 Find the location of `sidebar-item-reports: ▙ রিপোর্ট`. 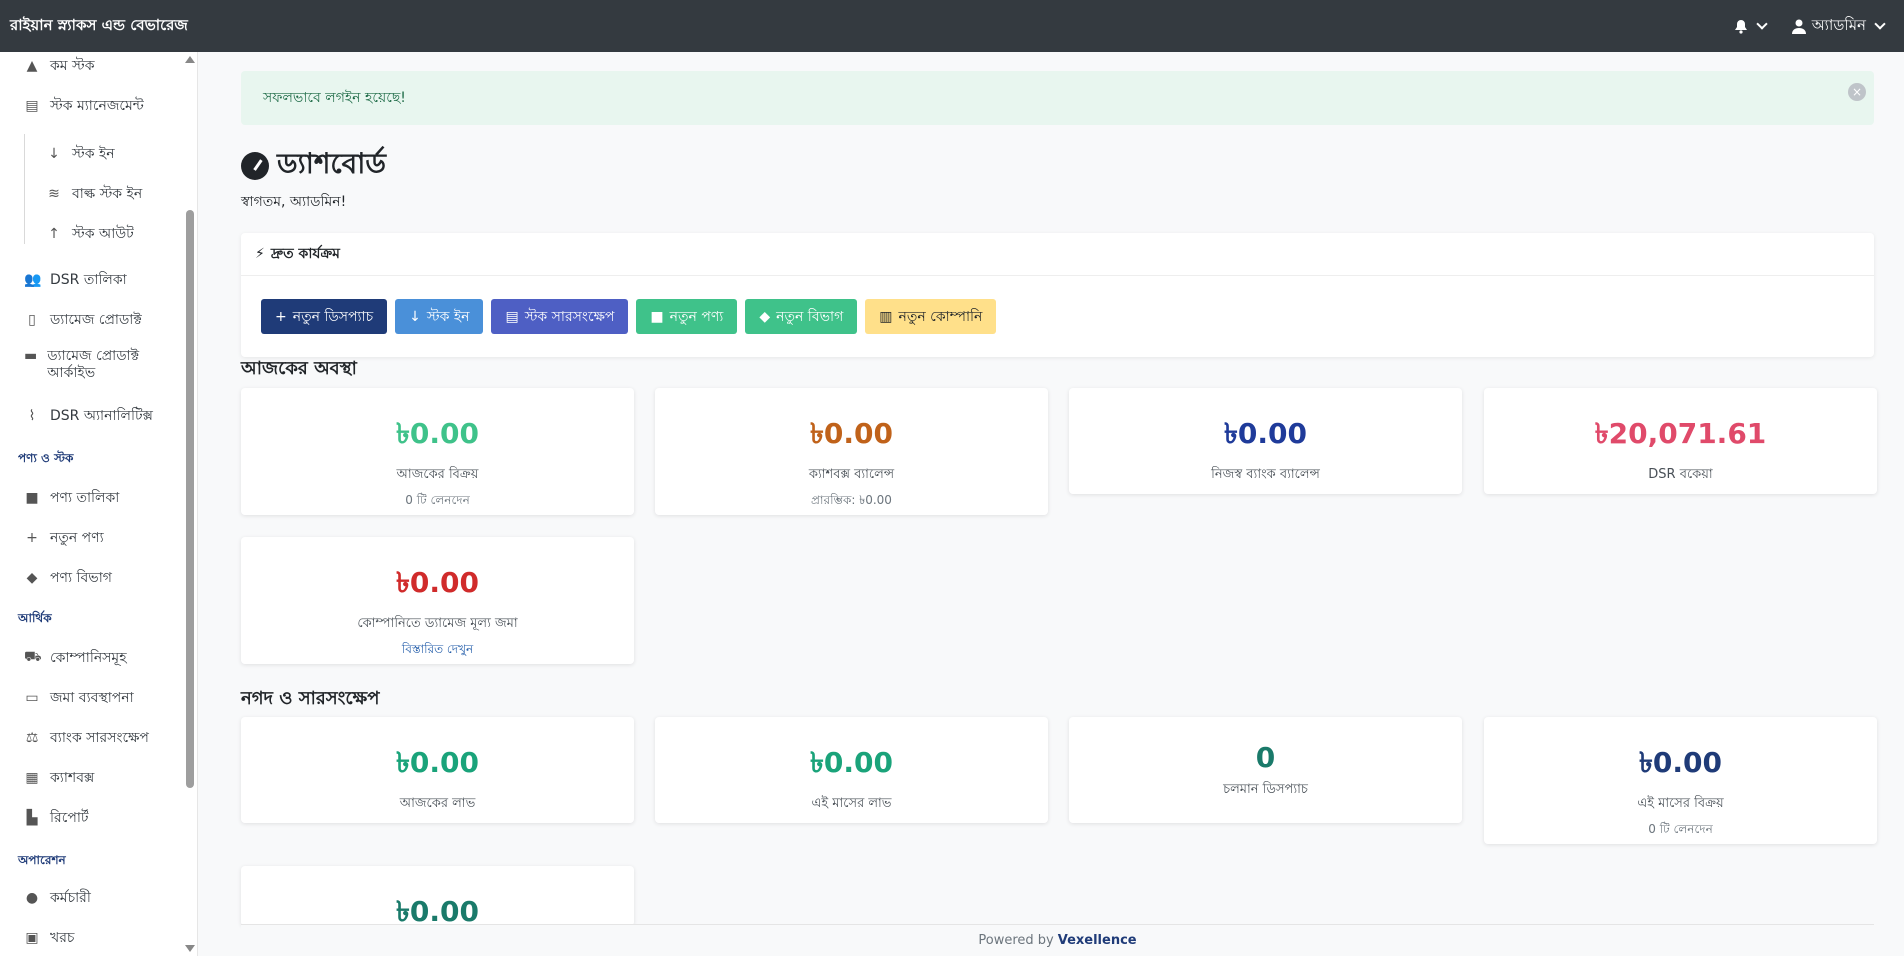

sidebar-item-reports: ▙ রিপোর্ট is located at coordinates (56, 818).